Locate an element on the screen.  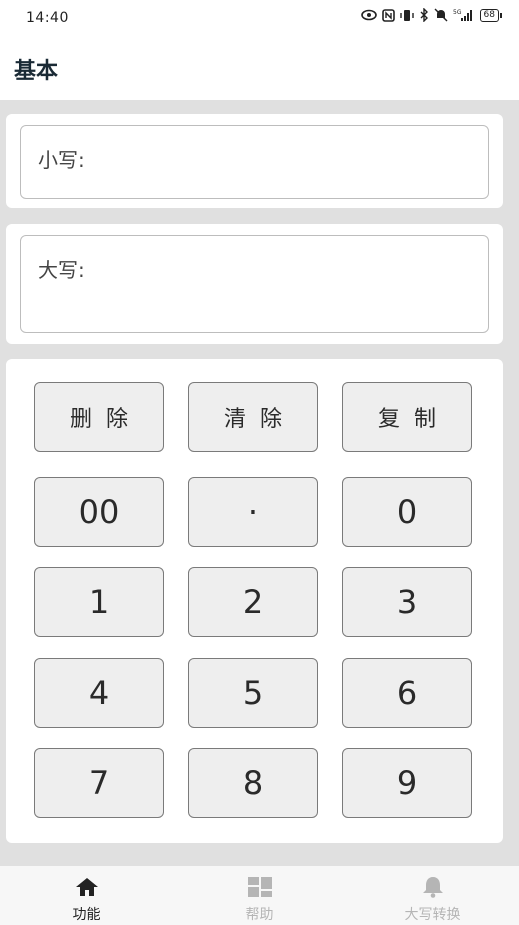
key-00: 00 is located at coordinates (99, 512).